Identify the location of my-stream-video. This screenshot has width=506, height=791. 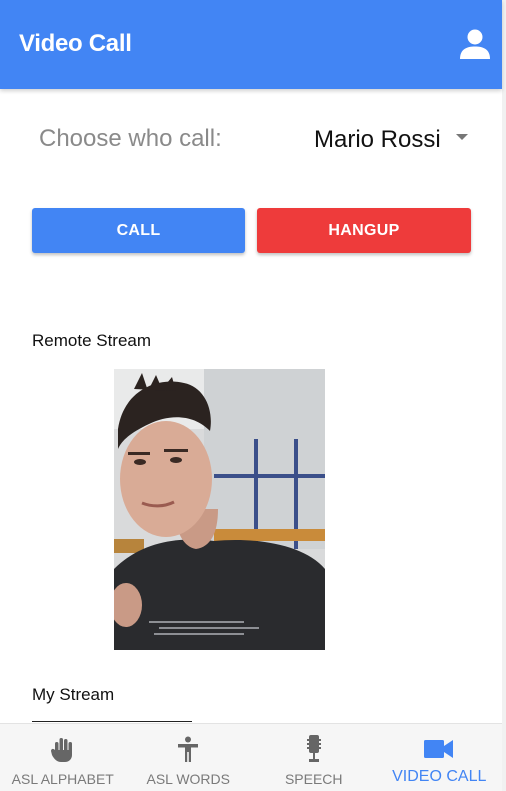
(112, 721).